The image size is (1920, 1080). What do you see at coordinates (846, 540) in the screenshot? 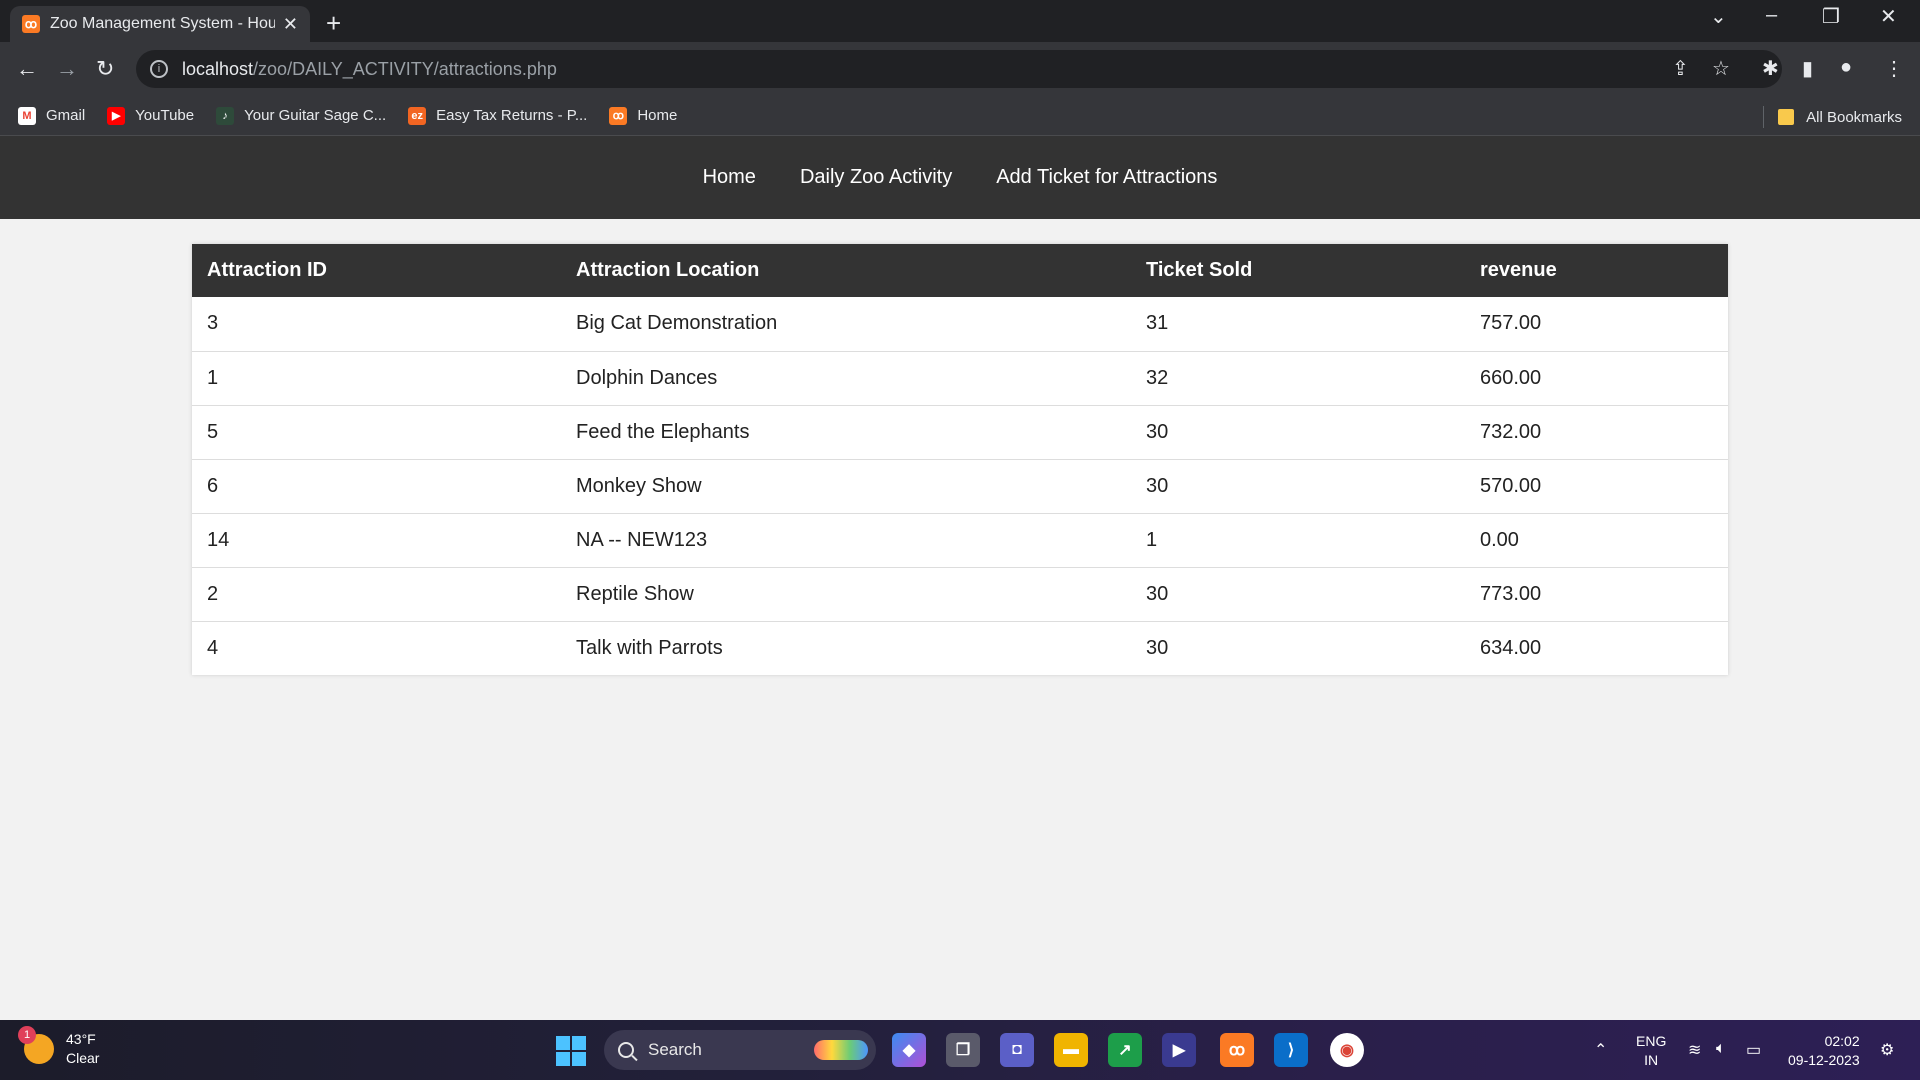
I see `cell-attraction-location: NA -- NEW123` at bounding box center [846, 540].